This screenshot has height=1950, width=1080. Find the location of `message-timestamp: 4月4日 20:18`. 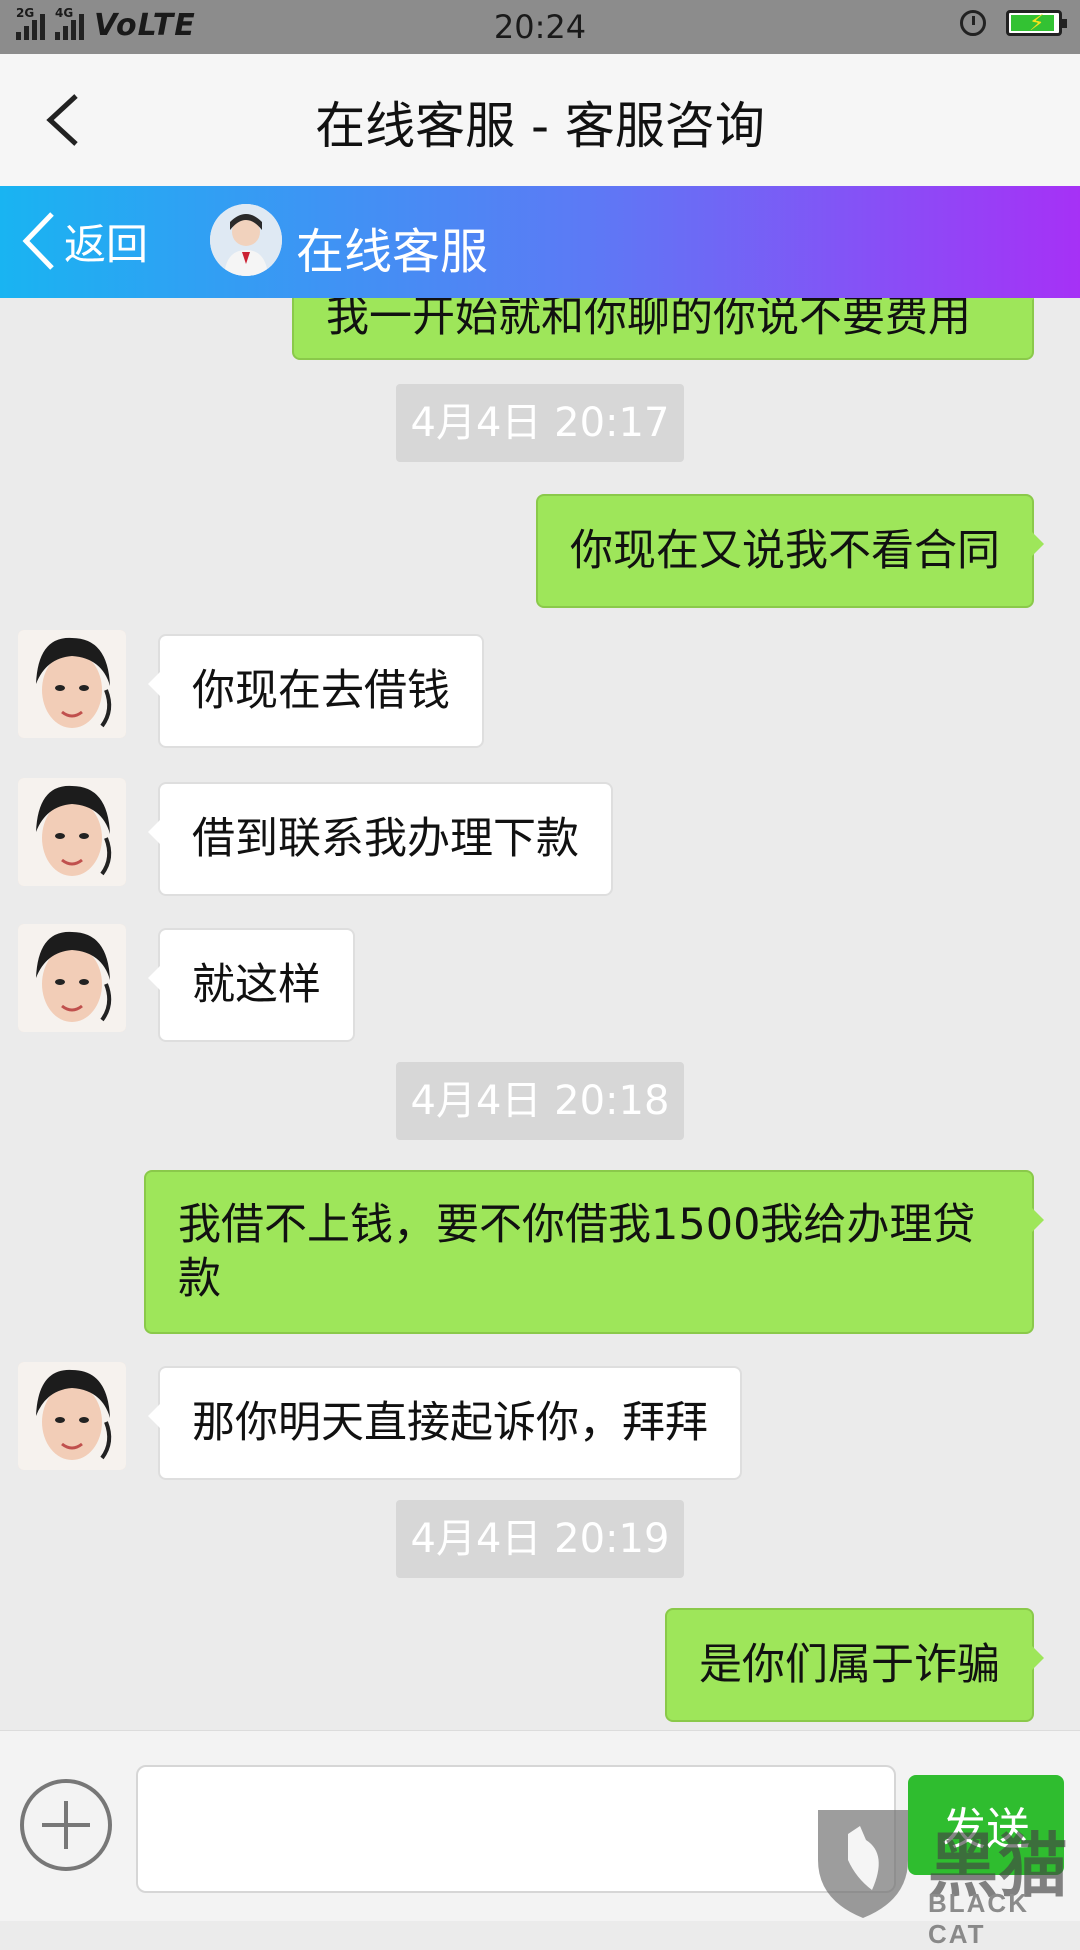

message-timestamp: 4月4日 20:18 is located at coordinates (540, 1101).